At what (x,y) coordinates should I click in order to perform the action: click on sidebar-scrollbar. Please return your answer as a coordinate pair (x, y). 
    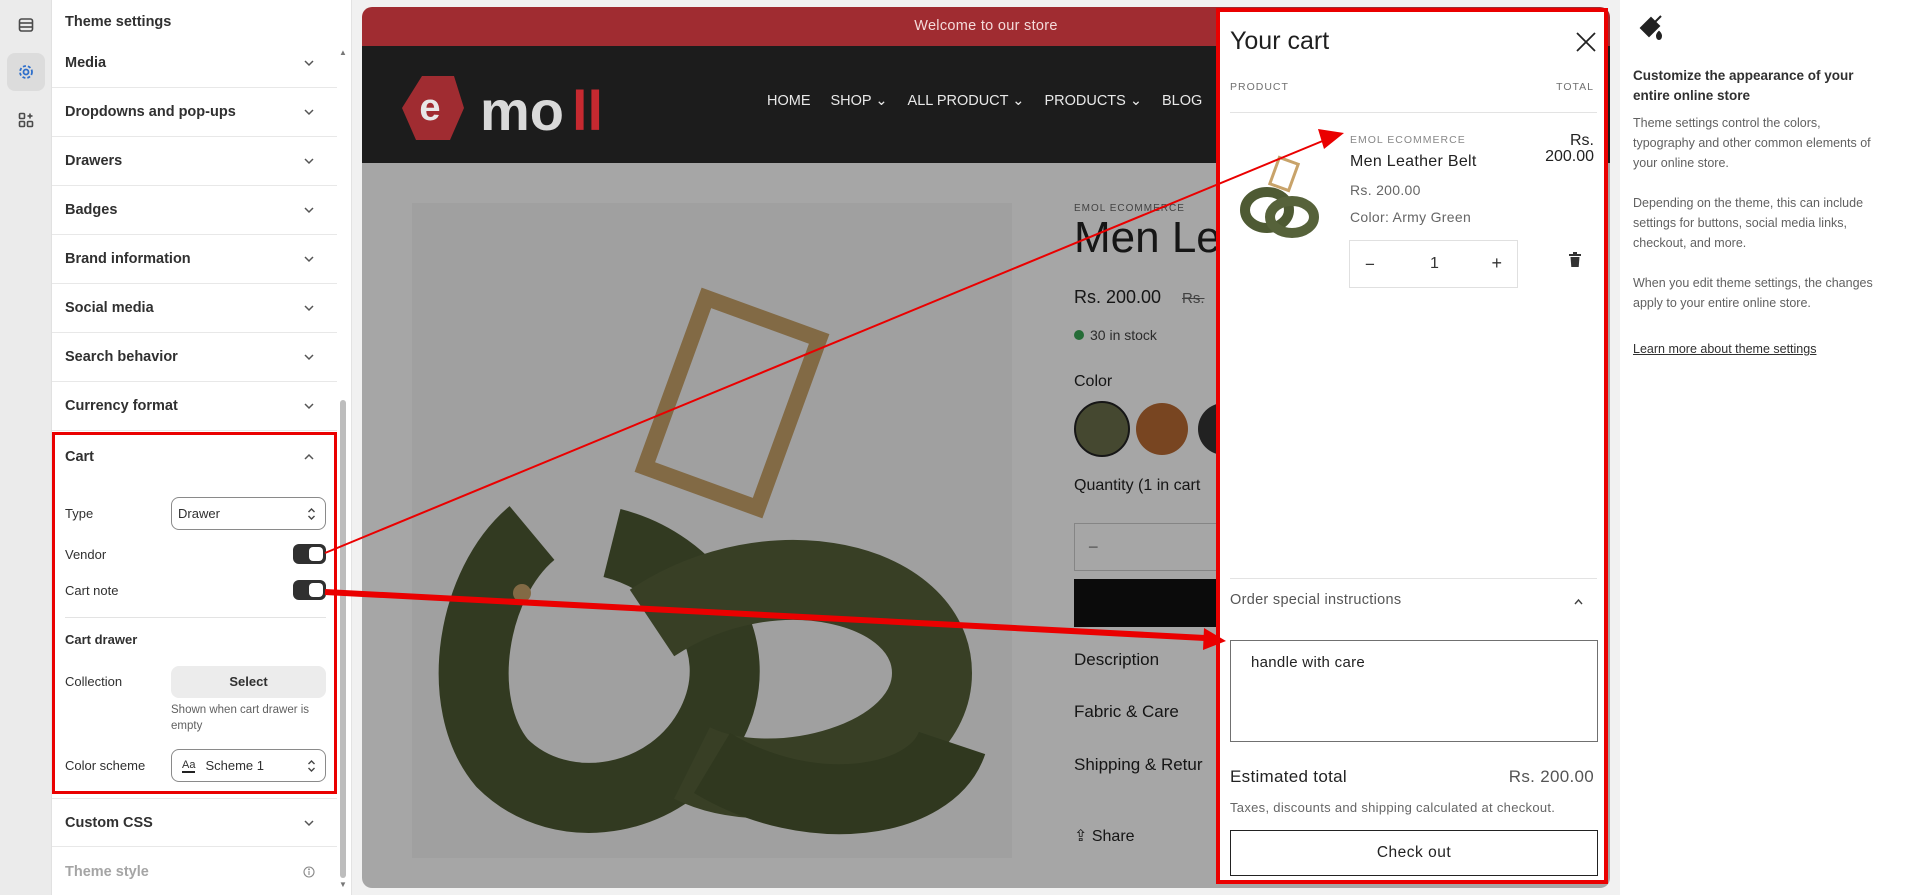
    Looking at the image, I should click on (343, 639).